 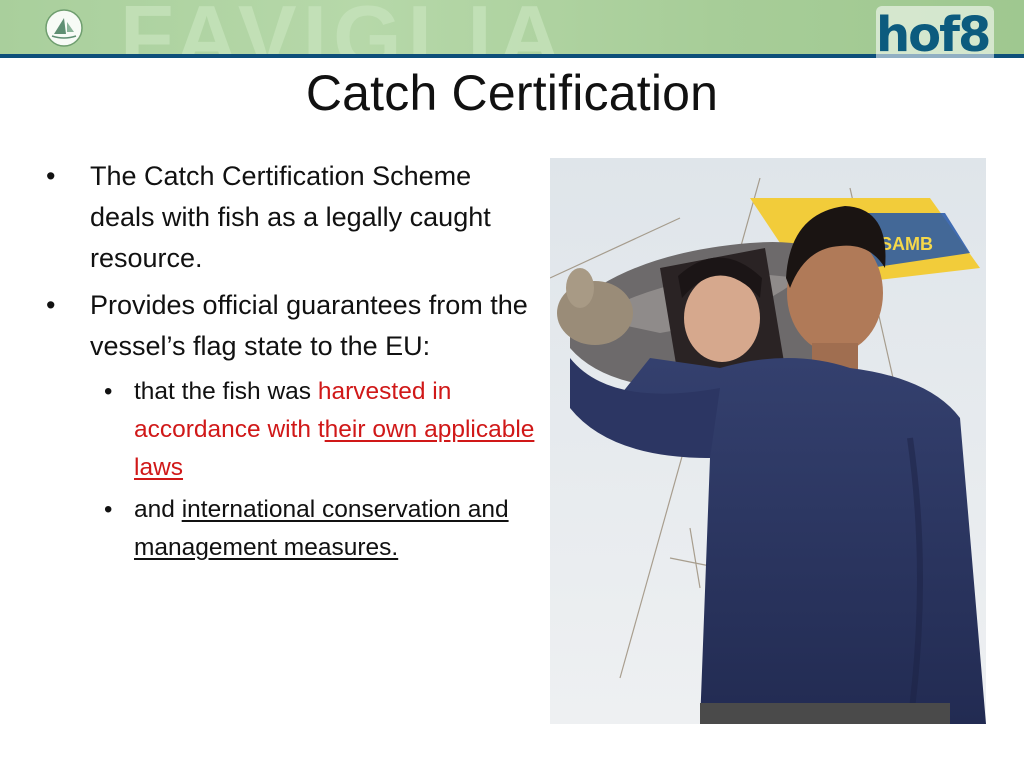 I want to click on banner-rule, so click(x=512, y=56).